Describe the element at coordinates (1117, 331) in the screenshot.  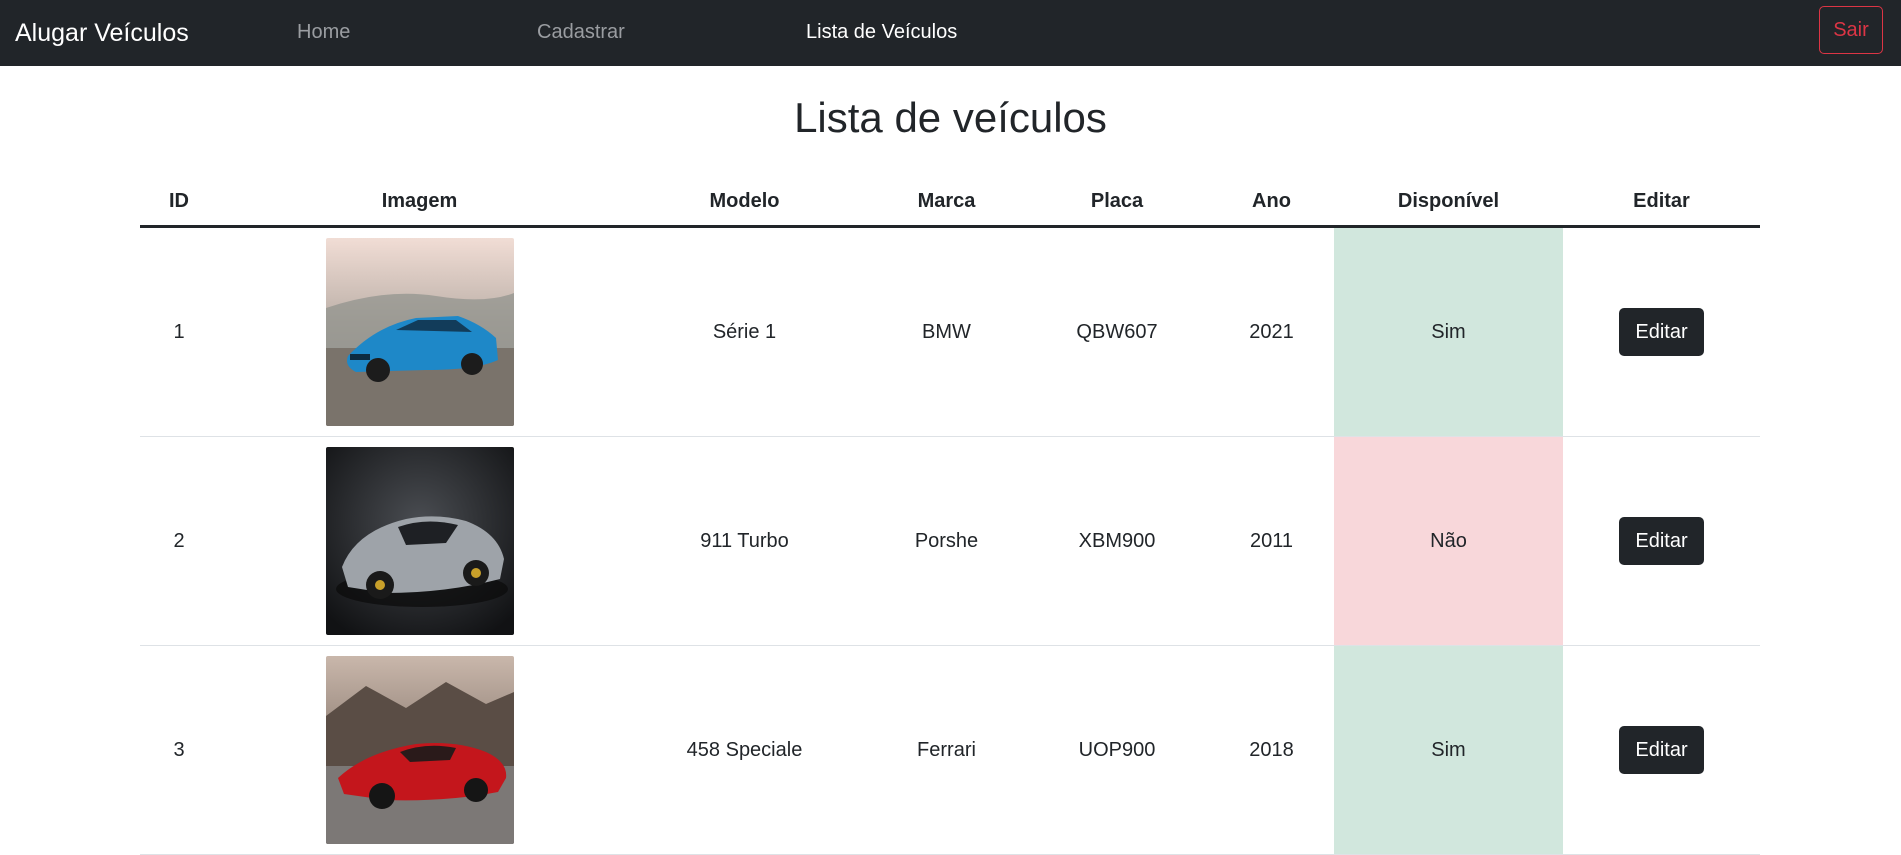
I see `cell-plate: QBW607` at that location.